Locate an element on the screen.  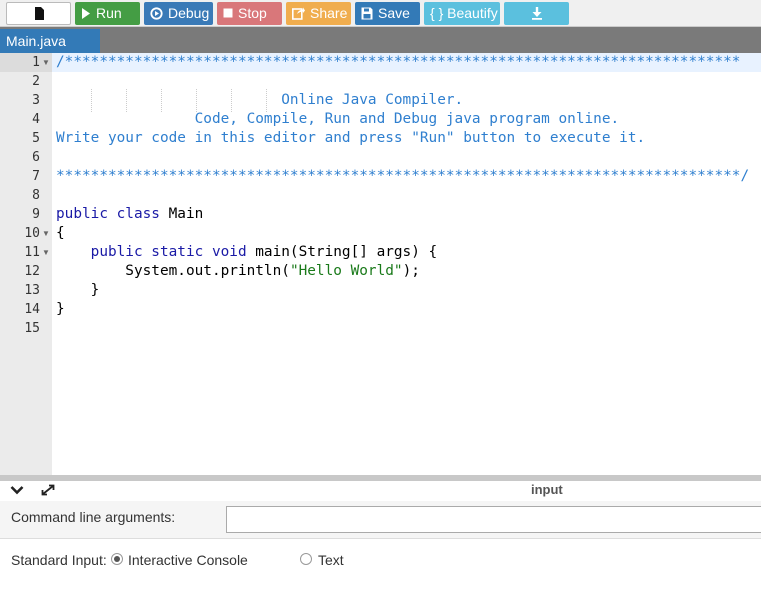
line-number: 1 is located at coordinates (36, 62).